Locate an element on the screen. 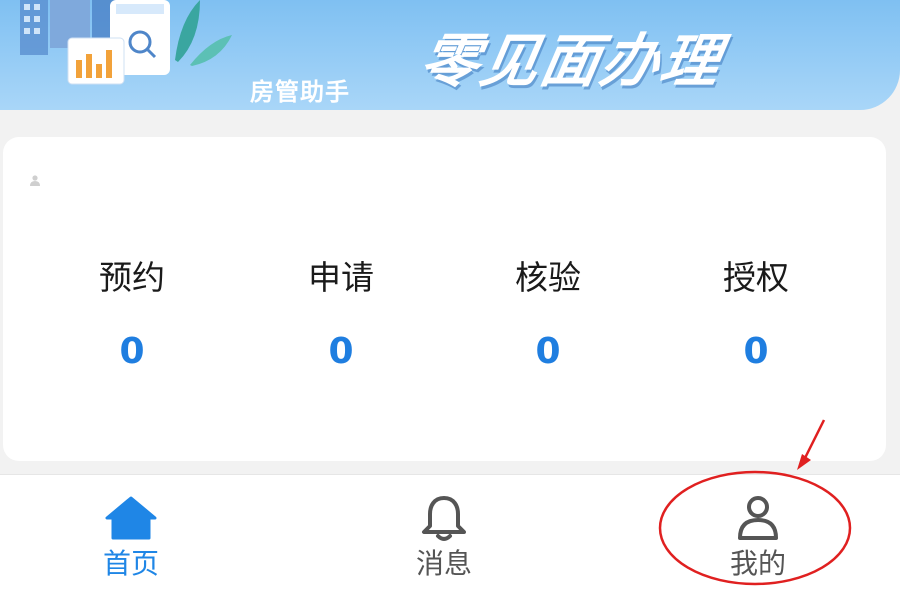 This screenshot has width=900, height=600. tab-messages: 消息 is located at coordinates (444, 537).